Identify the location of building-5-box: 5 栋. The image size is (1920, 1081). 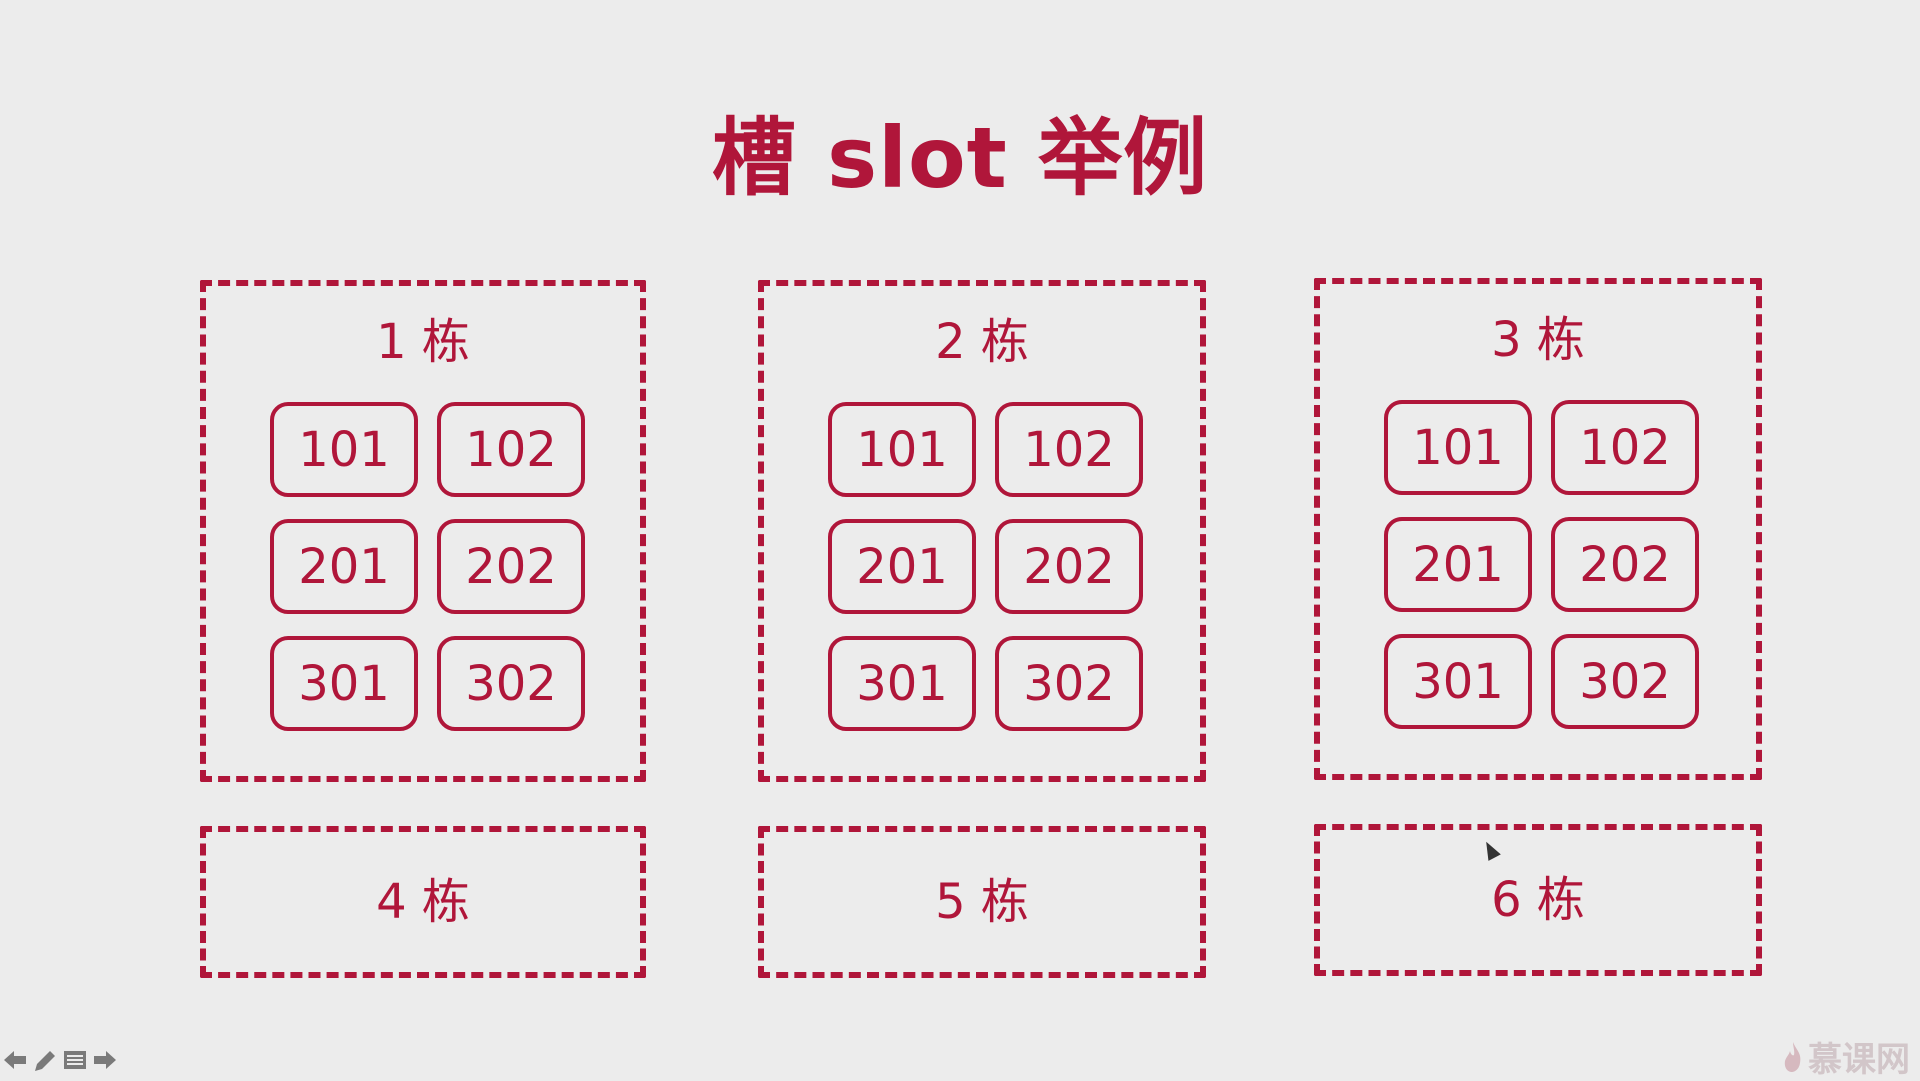
(982, 902).